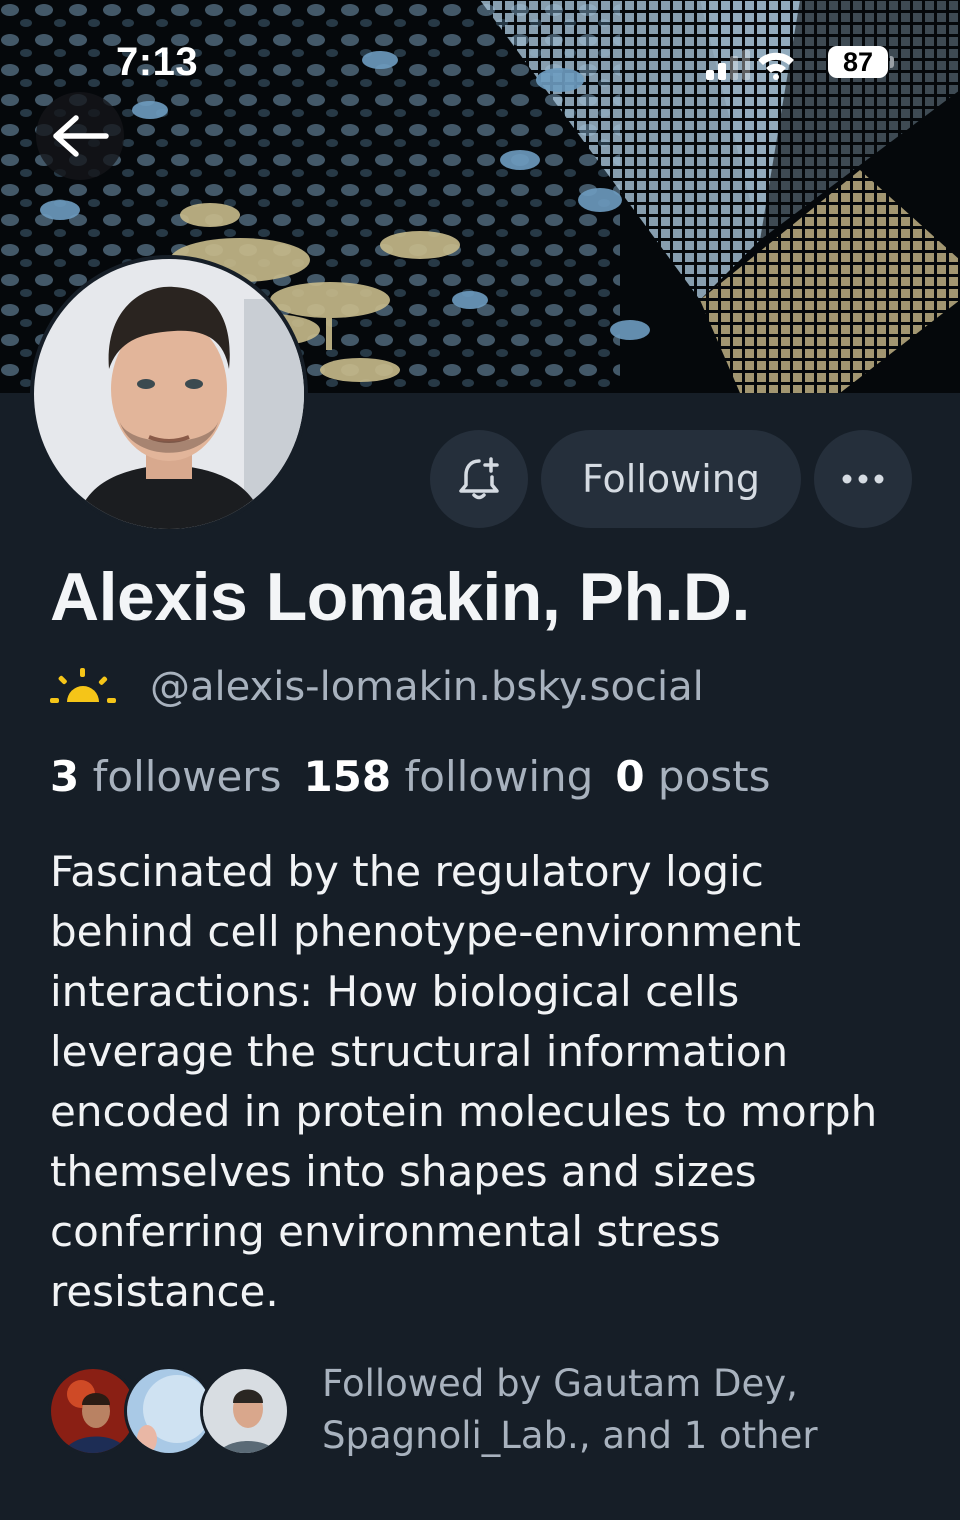 This screenshot has width=960, height=1520. What do you see at coordinates (65, 776) in the screenshot?
I see `followers-count: 3` at bounding box center [65, 776].